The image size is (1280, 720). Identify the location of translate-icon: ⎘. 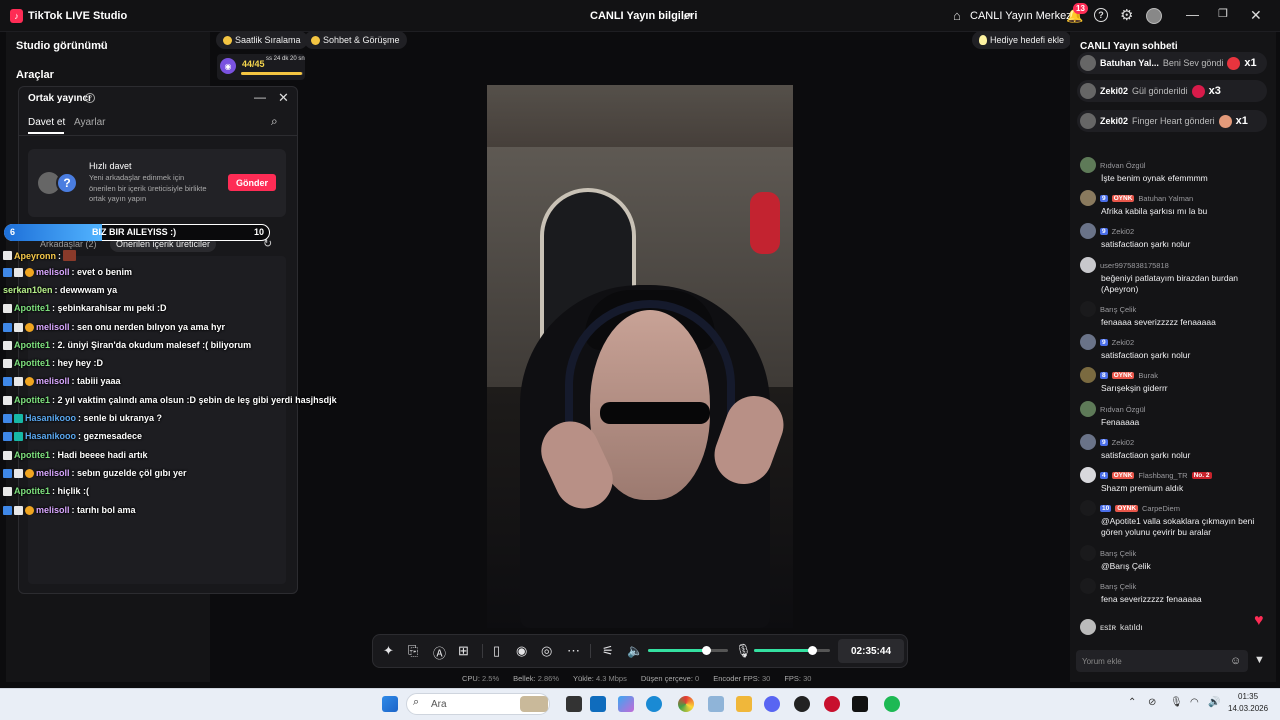
(413, 651).